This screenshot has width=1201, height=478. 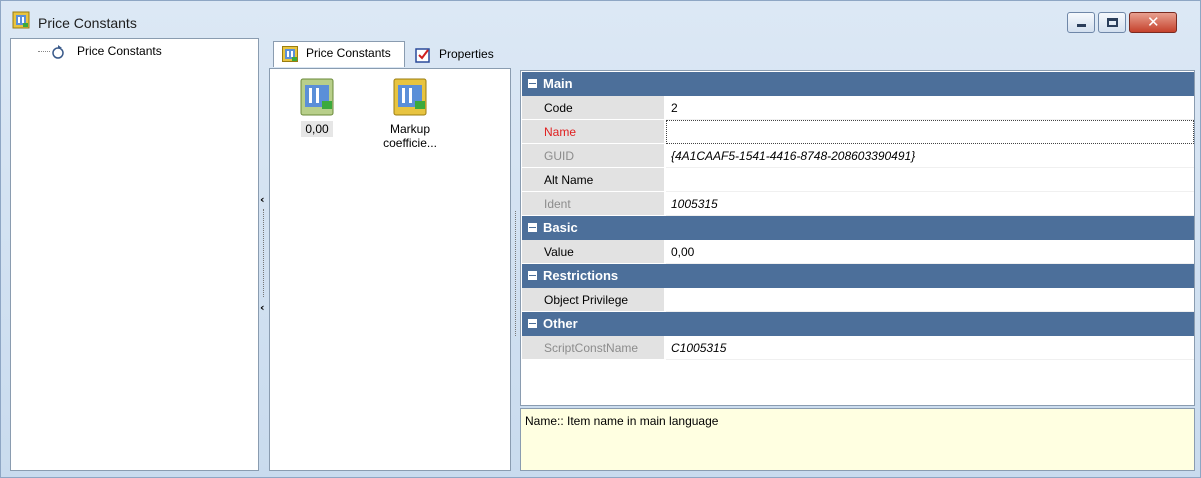 What do you see at coordinates (593, 108) in the screenshot?
I see `property-name: Code` at bounding box center [593, 108].